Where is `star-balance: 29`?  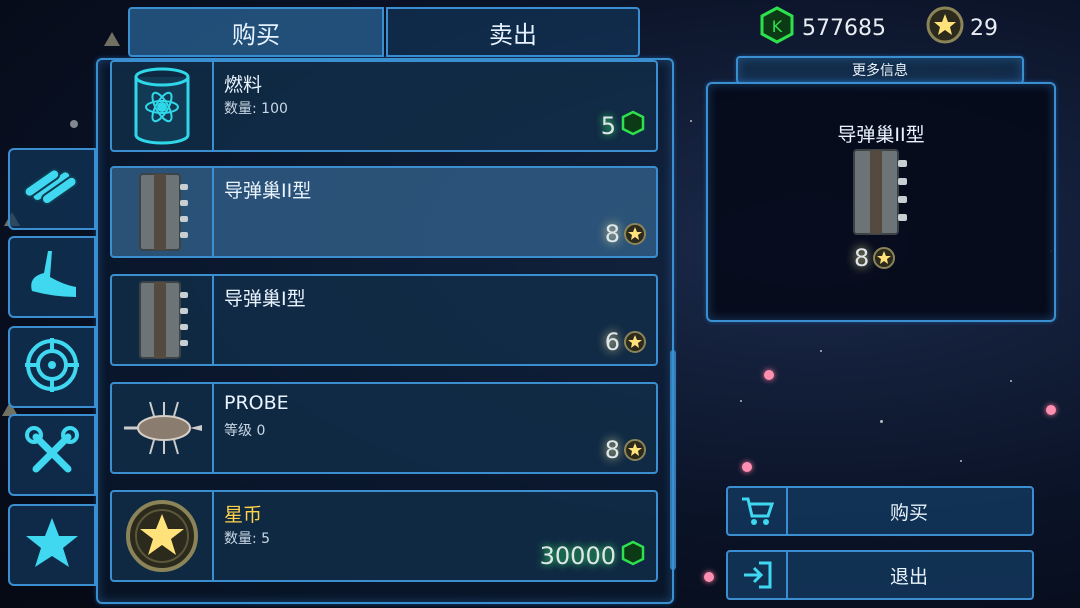 star-balance: 29 is located at coordinates (962, 28).